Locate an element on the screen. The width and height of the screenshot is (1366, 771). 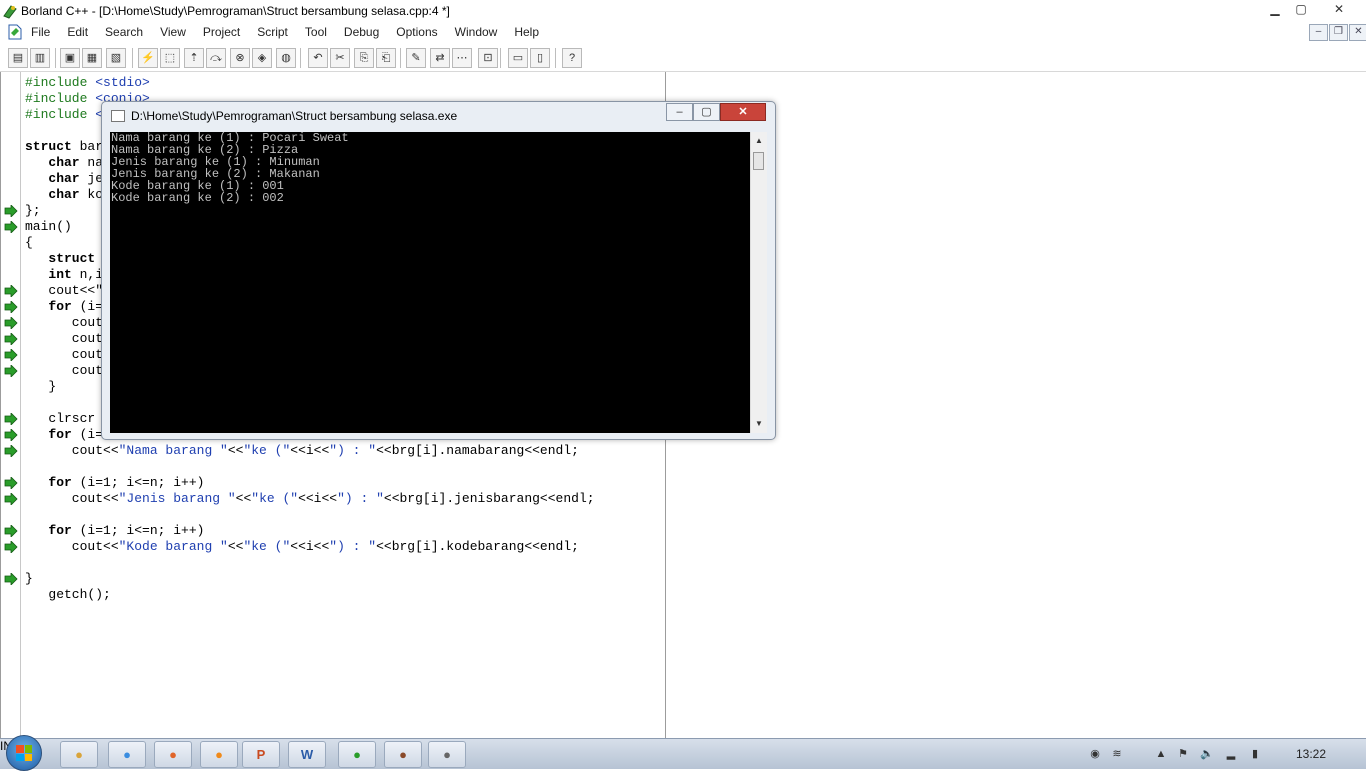
cut-icon: ✂ is located at coordinates (340, 58).